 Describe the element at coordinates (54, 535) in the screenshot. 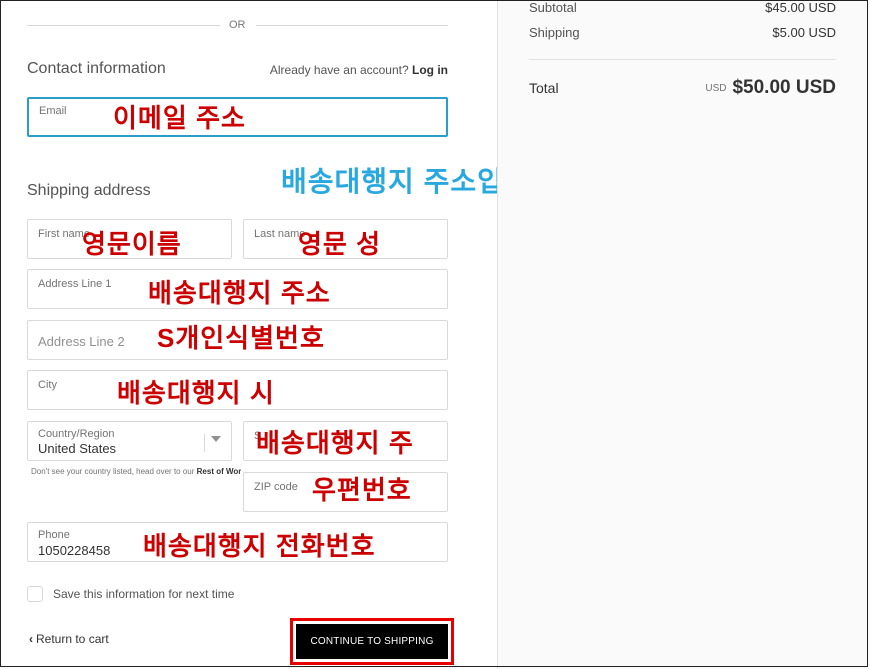

I see `phone-label: Phone` at that location.